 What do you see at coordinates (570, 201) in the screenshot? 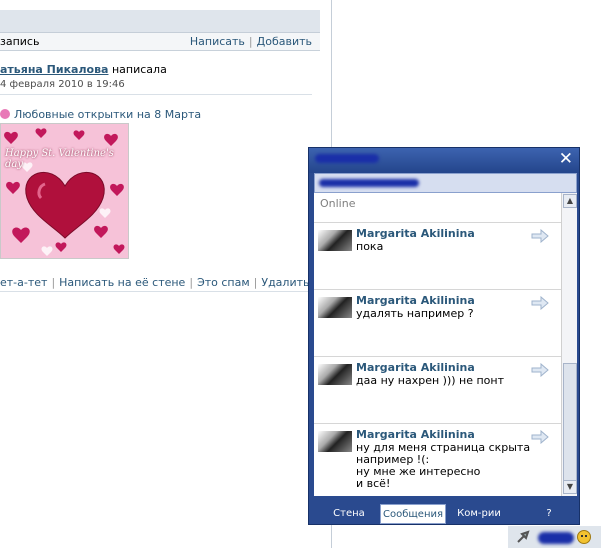
I see `scroll-up-button: ▲` at bounding box center [570, 201].